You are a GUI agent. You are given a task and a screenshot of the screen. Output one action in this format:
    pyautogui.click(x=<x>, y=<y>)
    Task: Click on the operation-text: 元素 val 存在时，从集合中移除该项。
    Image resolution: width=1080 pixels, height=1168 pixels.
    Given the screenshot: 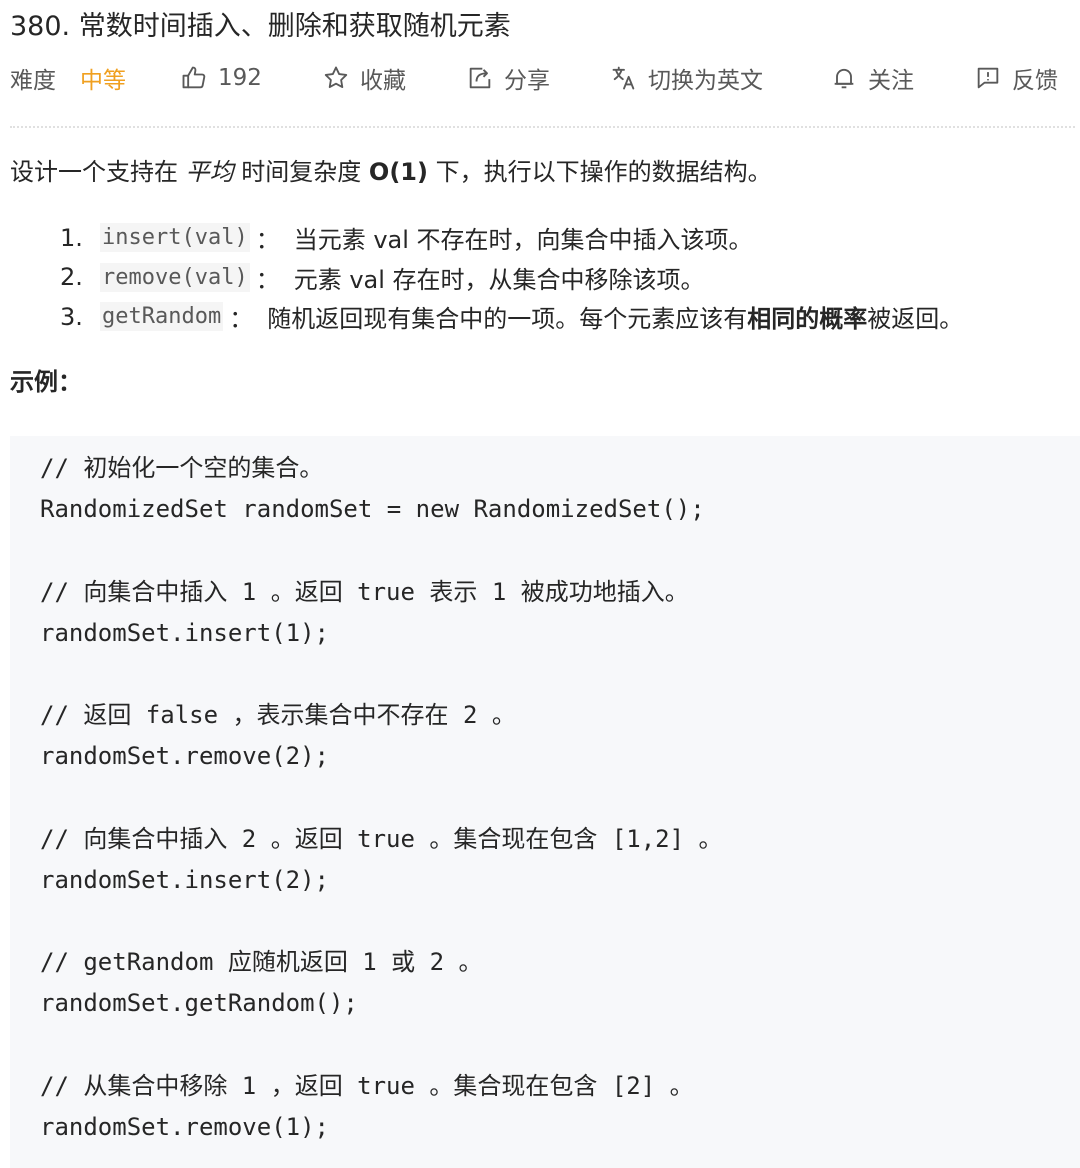 What is the action you would take?
    pyautogui.click(x=499, y=279)
    